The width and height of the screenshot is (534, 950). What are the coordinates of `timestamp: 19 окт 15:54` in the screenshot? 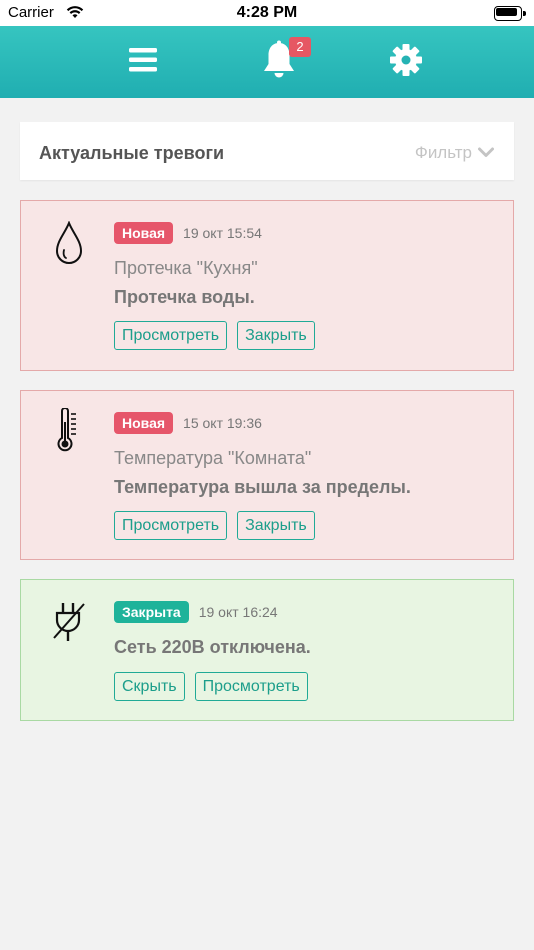 It's located at (222, 233).